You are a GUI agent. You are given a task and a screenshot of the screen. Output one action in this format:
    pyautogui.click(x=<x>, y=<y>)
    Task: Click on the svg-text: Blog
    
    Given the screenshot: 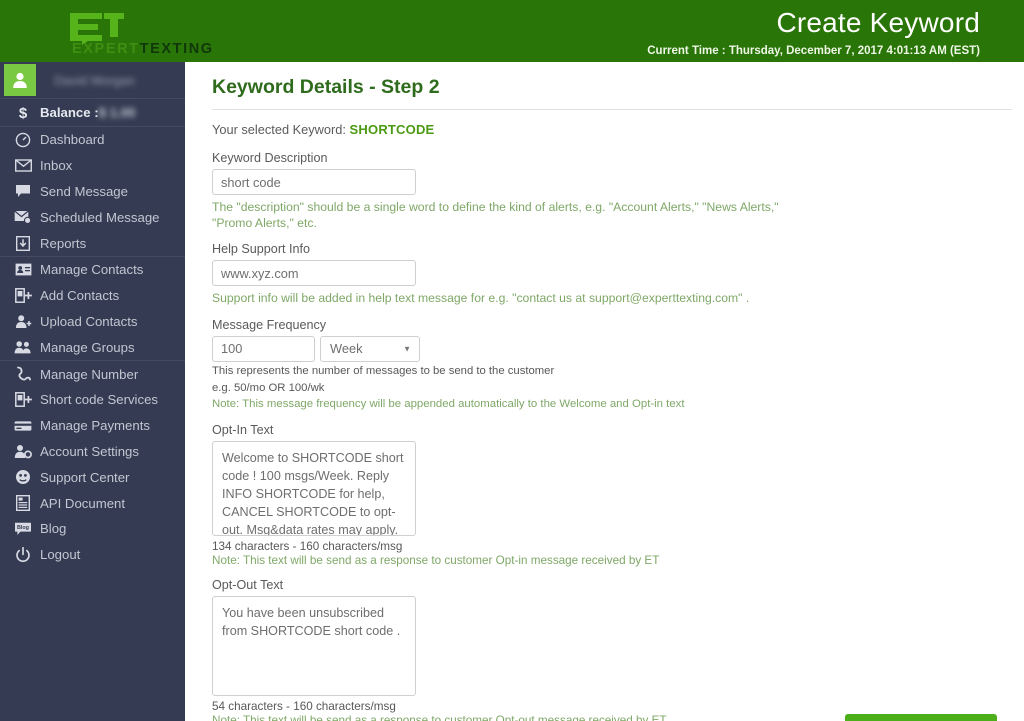 What is the action you would take?
    pyautogui.click(x=23, y=528)
    